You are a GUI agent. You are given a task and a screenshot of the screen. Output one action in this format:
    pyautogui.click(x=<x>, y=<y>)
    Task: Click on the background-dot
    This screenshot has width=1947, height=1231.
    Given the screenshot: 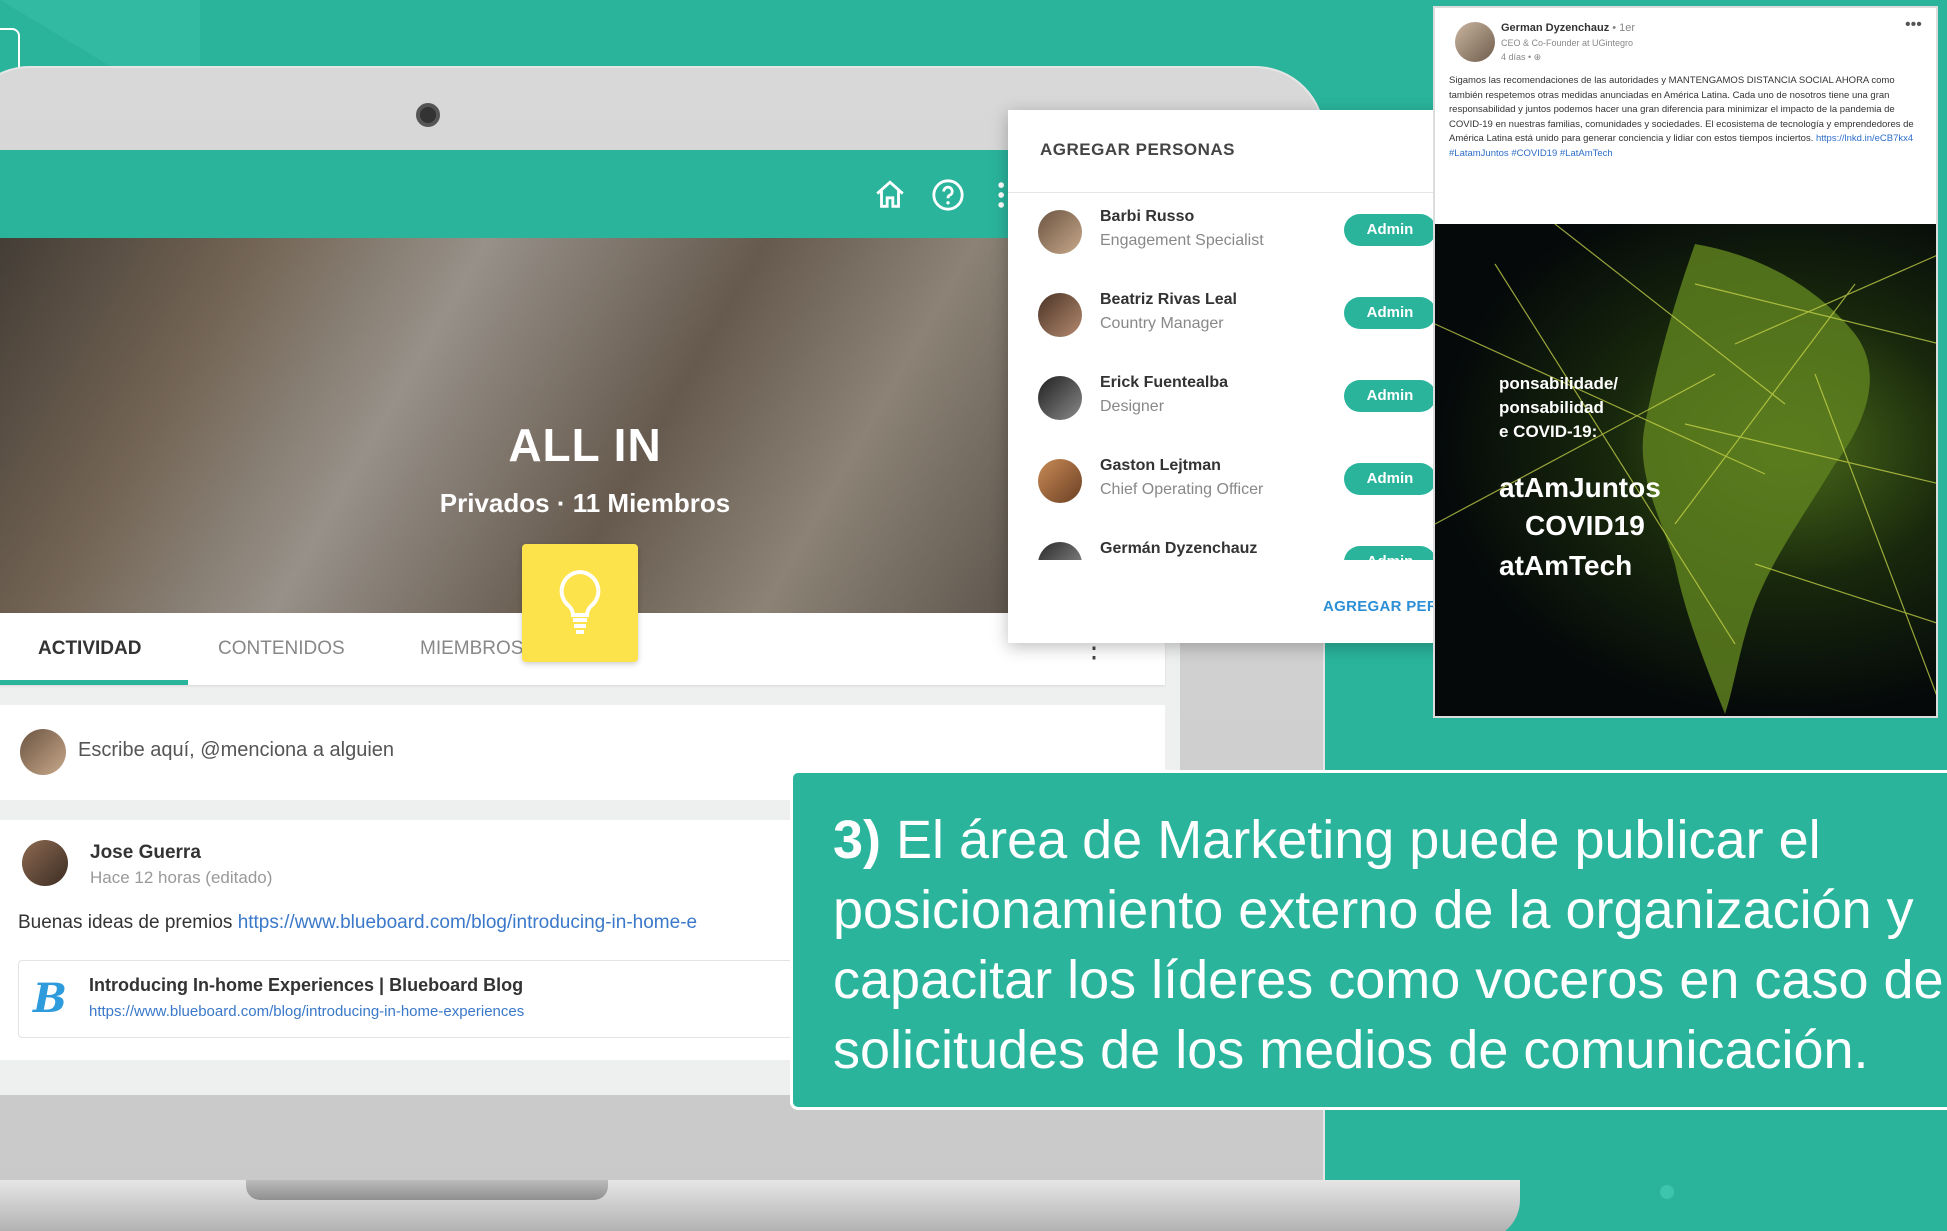 What is the action you would take?
    pyautogui.click(x=1667, y=1192)
    